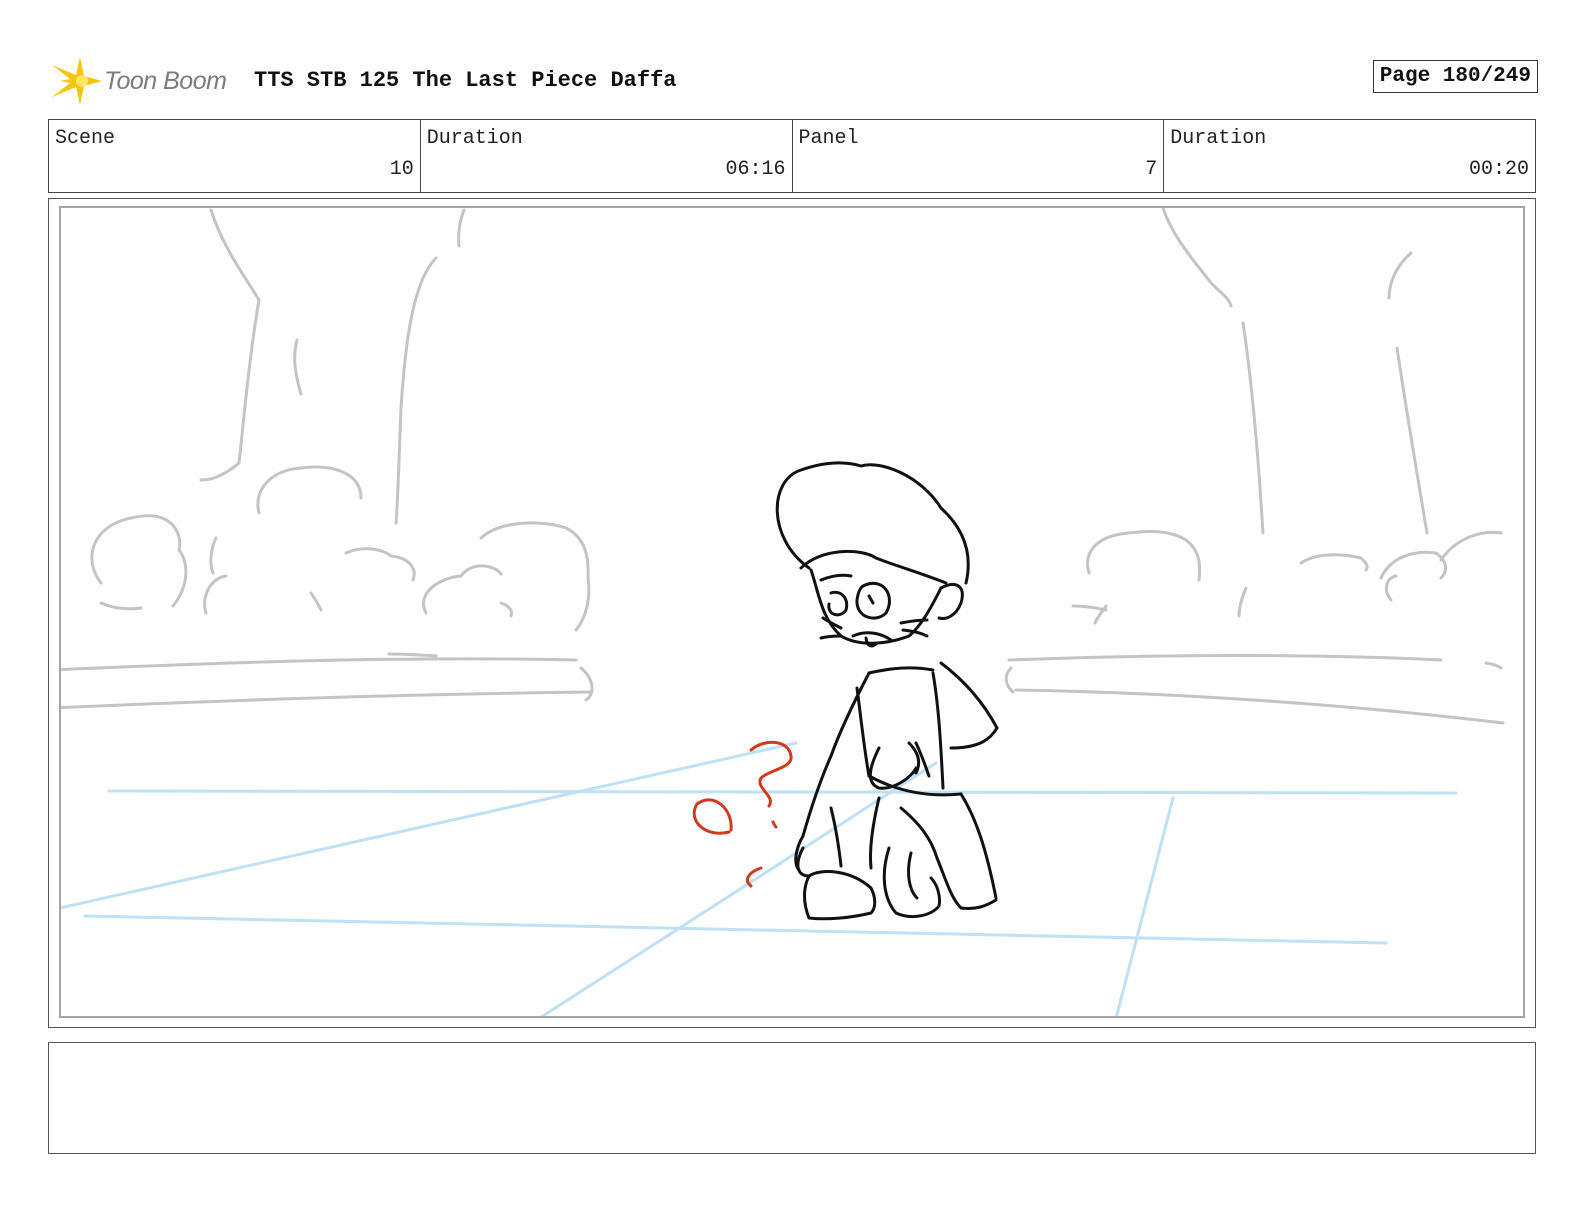 The height and width of the screenshot is (1224, 1584). I want to click on character-sketch, so click(887, 691).